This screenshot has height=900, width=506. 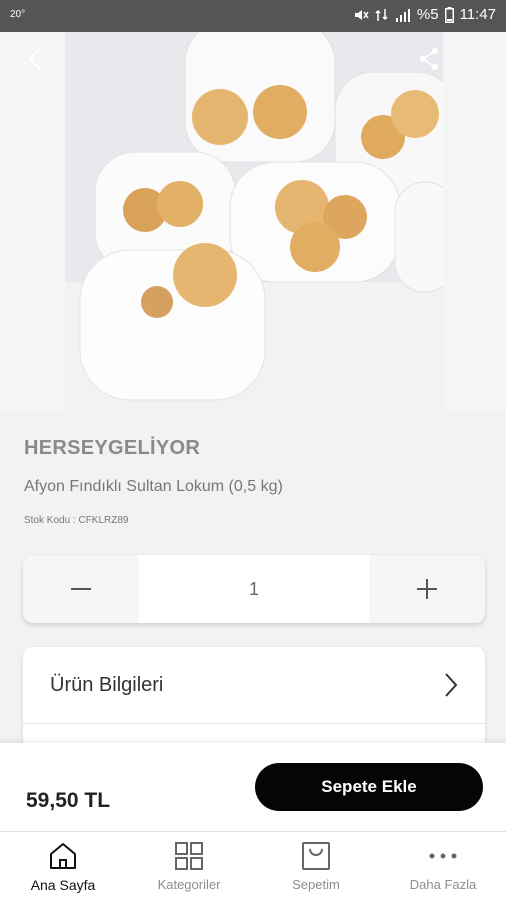 What do you see at coordinates (63, 856) in the screenshot?
I see `home-icon` at bounding box center [63, 856].